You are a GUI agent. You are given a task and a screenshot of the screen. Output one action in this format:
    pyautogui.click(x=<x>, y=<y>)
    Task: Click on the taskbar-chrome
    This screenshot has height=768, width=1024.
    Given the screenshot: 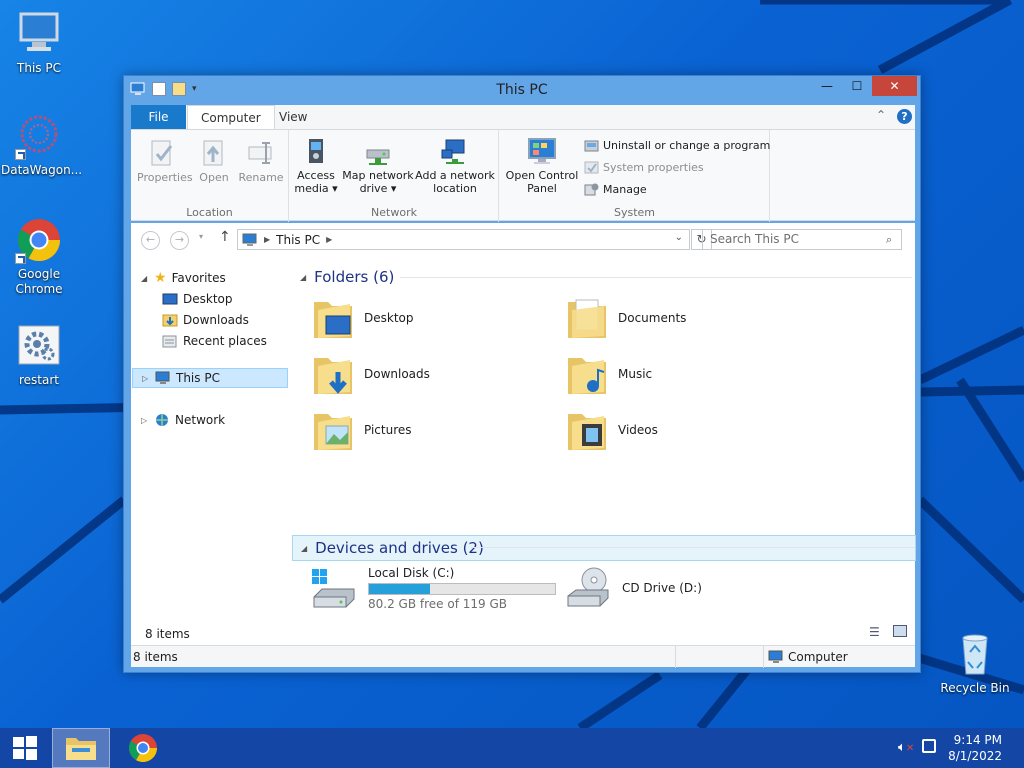 What is the action you would take?
    pyautogui.click(x=143, y=748)
    